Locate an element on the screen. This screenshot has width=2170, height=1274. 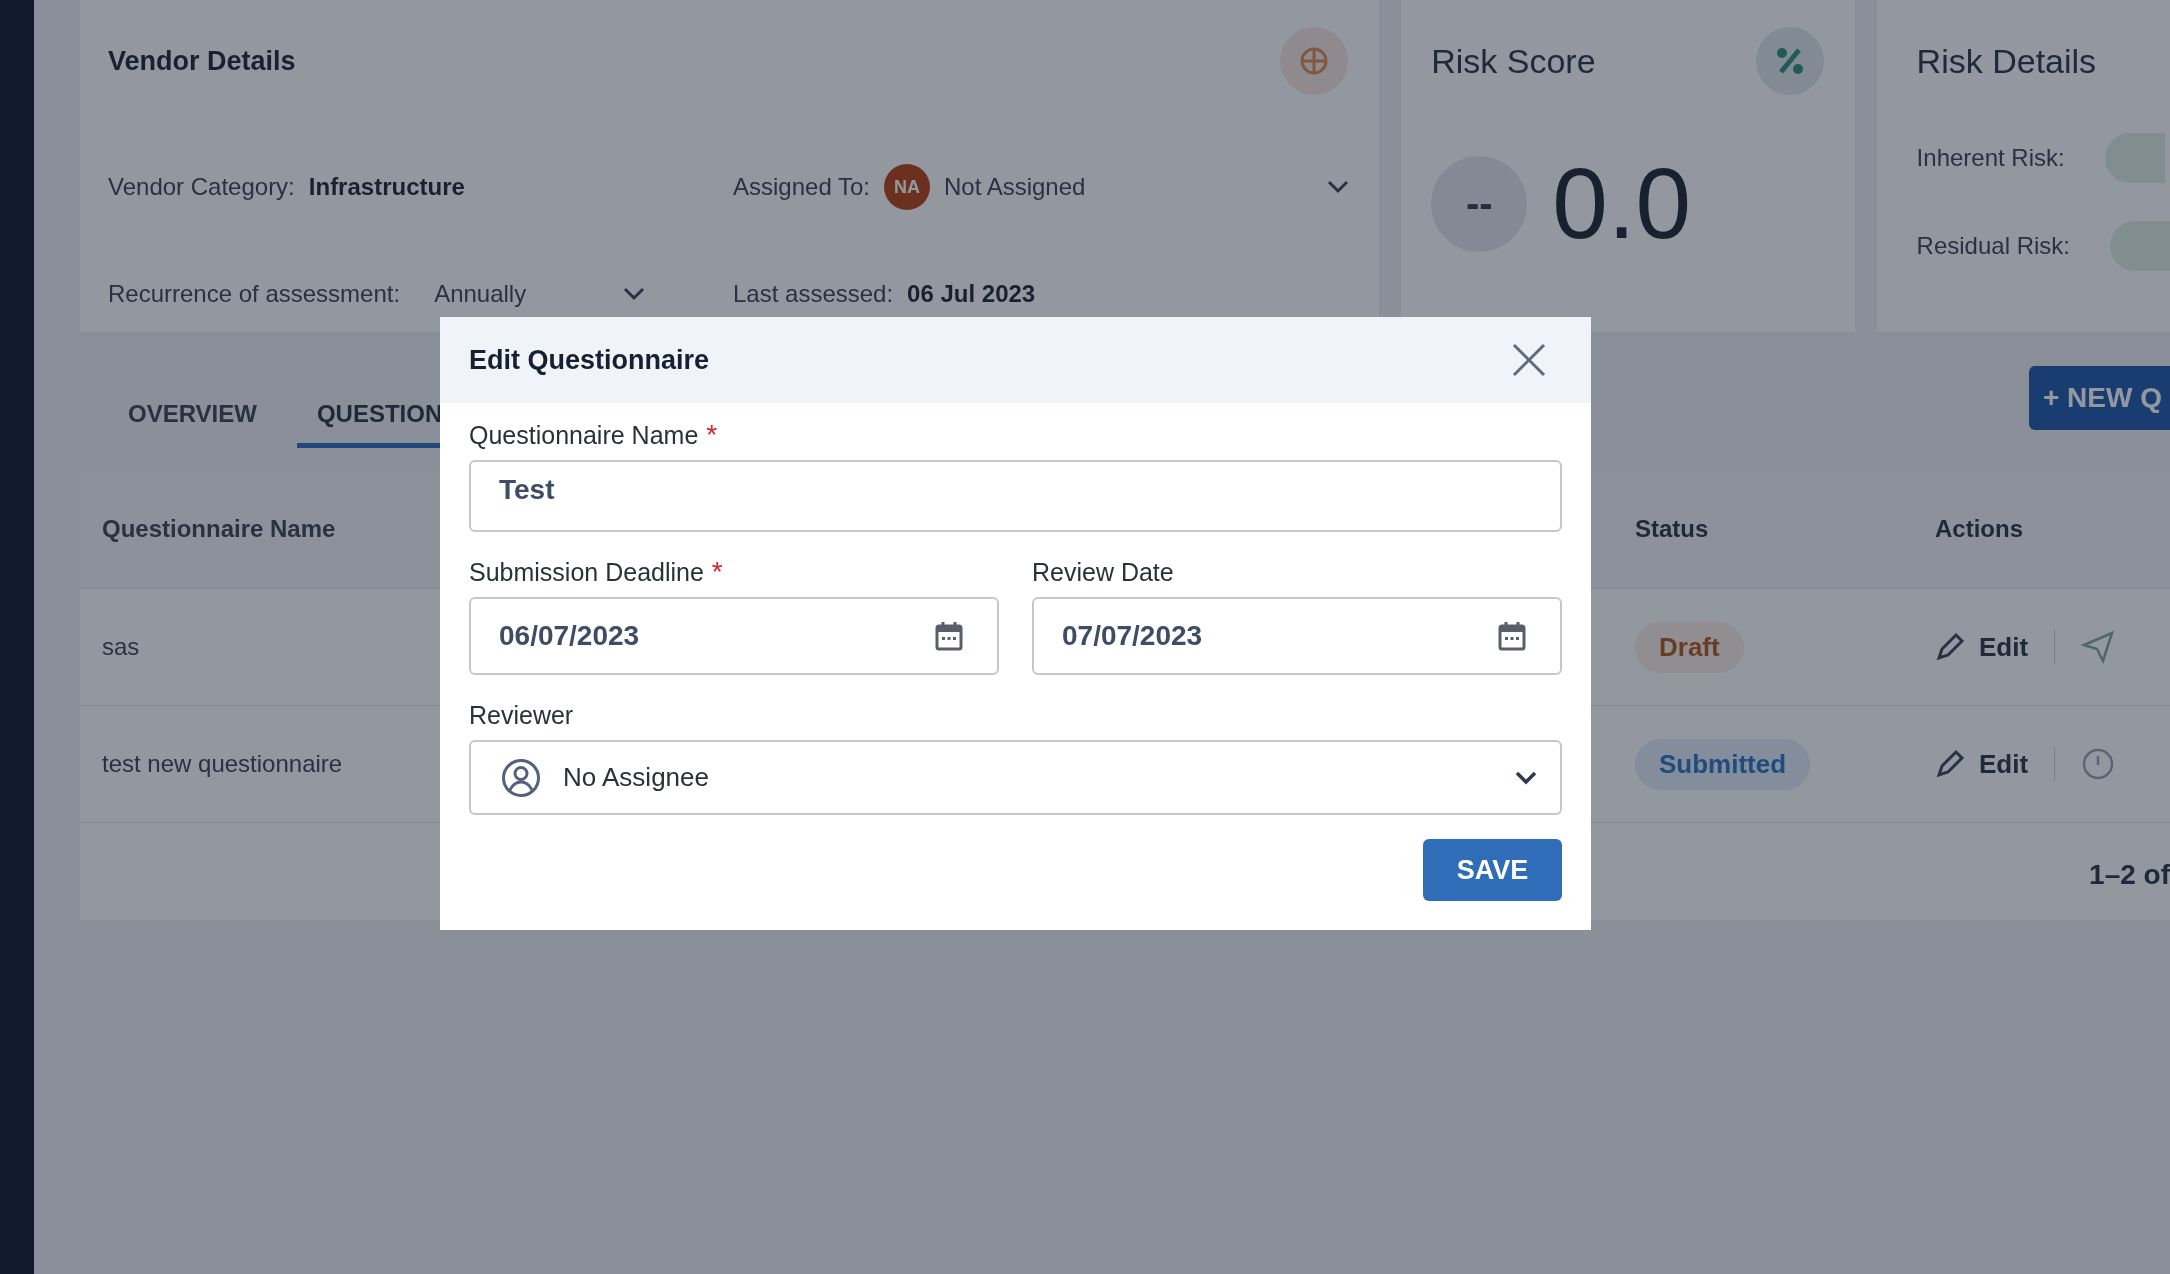
card-title: Vendor Details is located at coordinates (202, 61).